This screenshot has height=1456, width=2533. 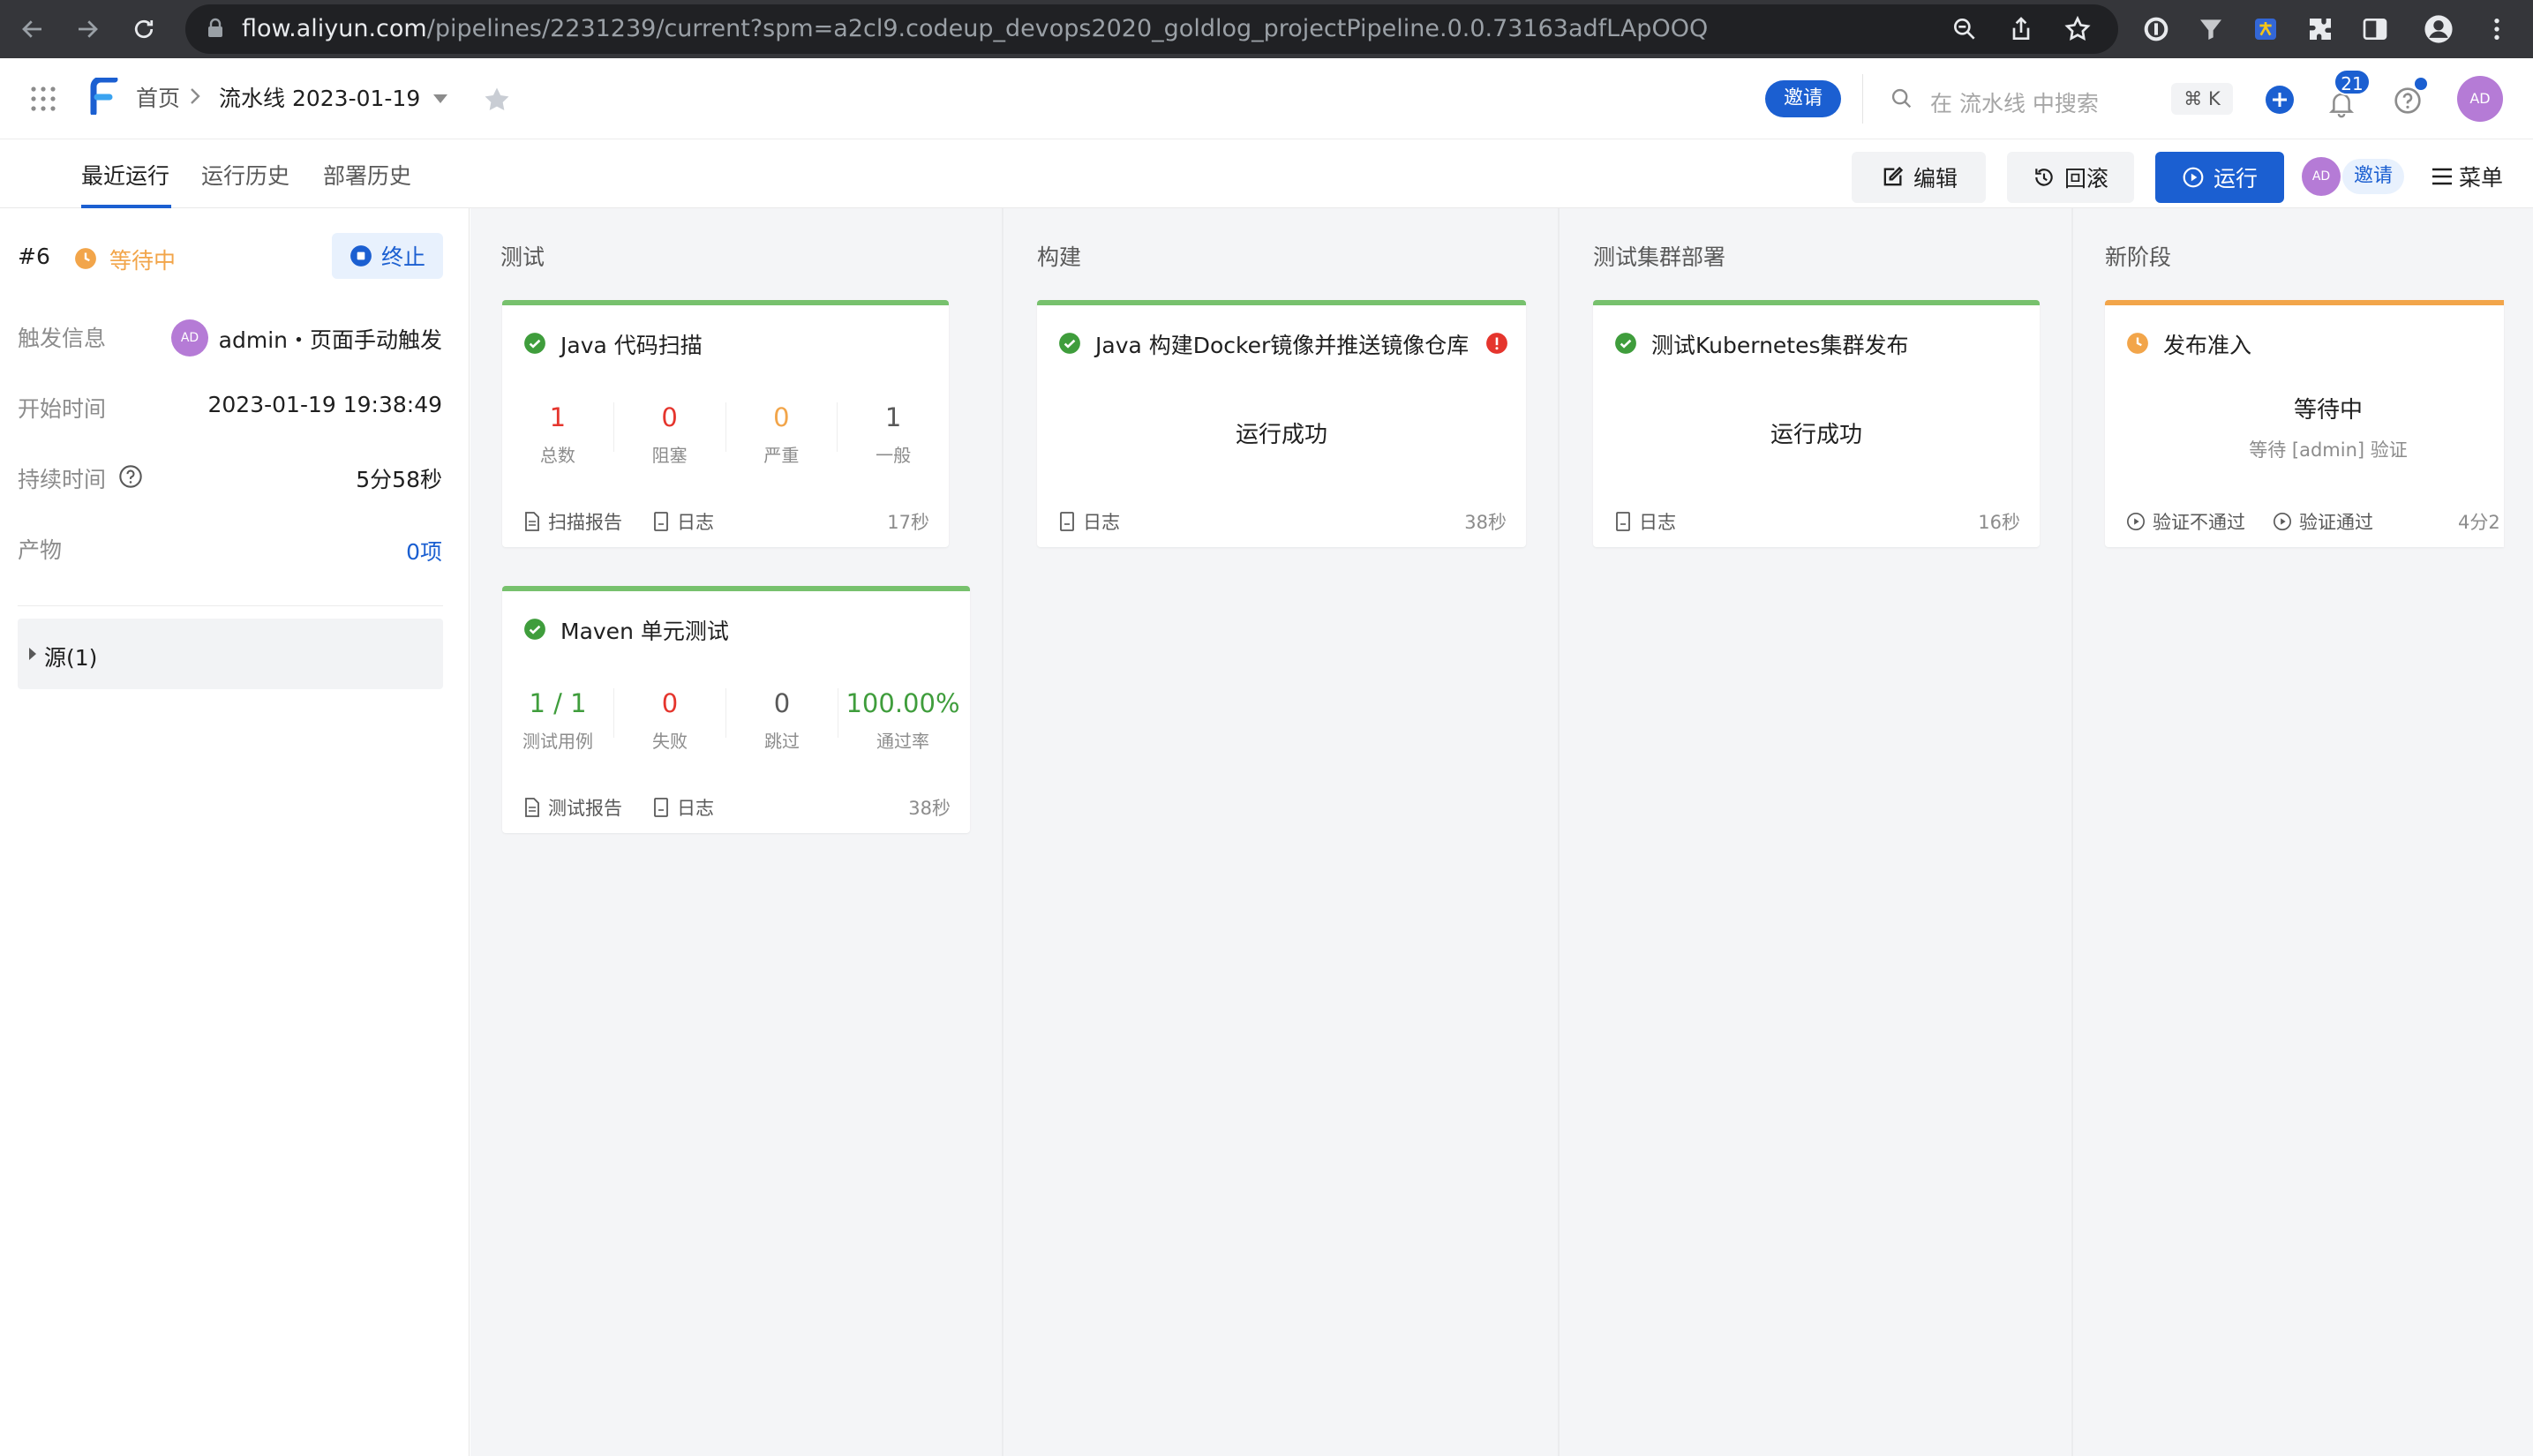 What do you see at coordinates (930, 808) in the screenshot?
I see `job-duration: 38秒` at bounding box center [930, 808].